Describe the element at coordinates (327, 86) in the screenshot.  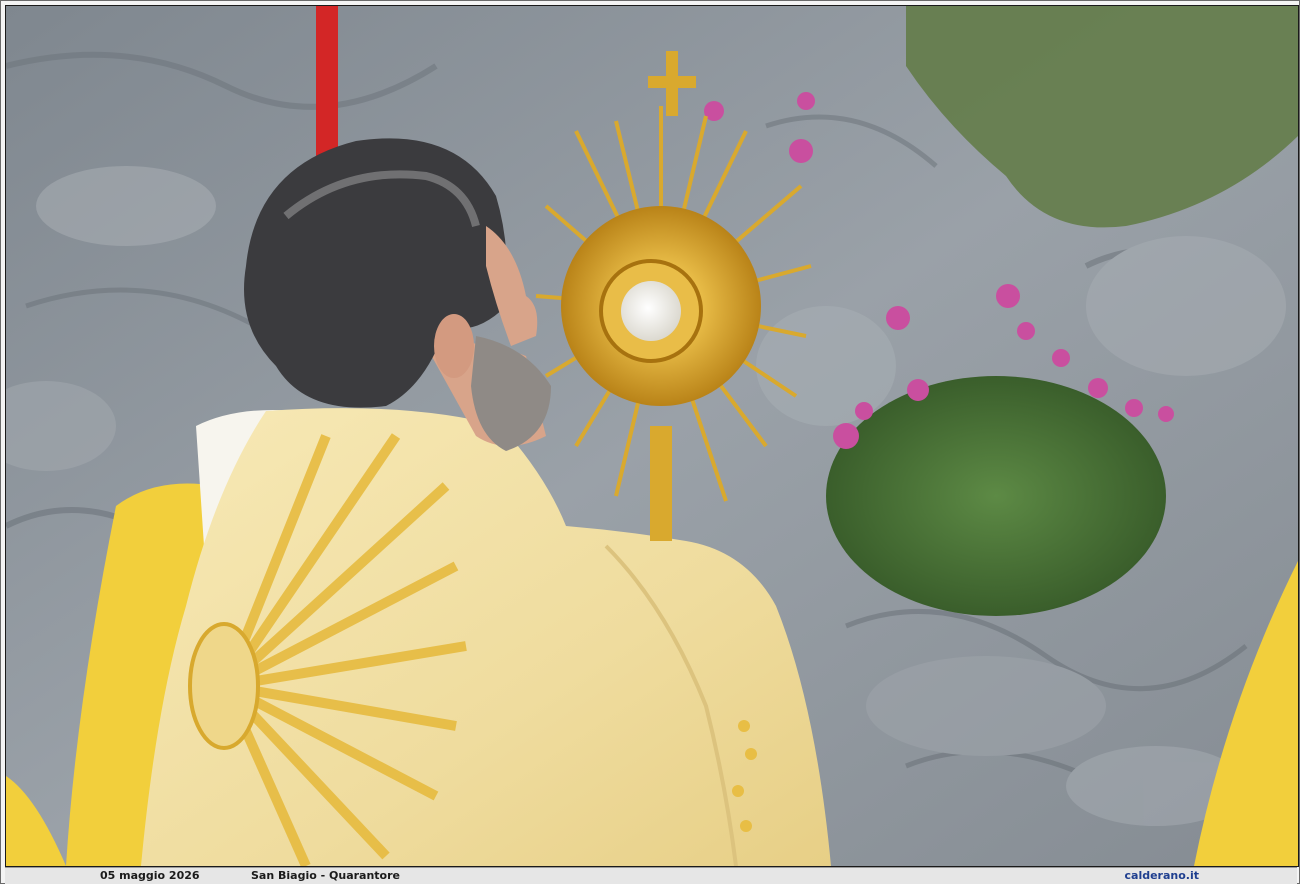
I see `red-staff` at that location.